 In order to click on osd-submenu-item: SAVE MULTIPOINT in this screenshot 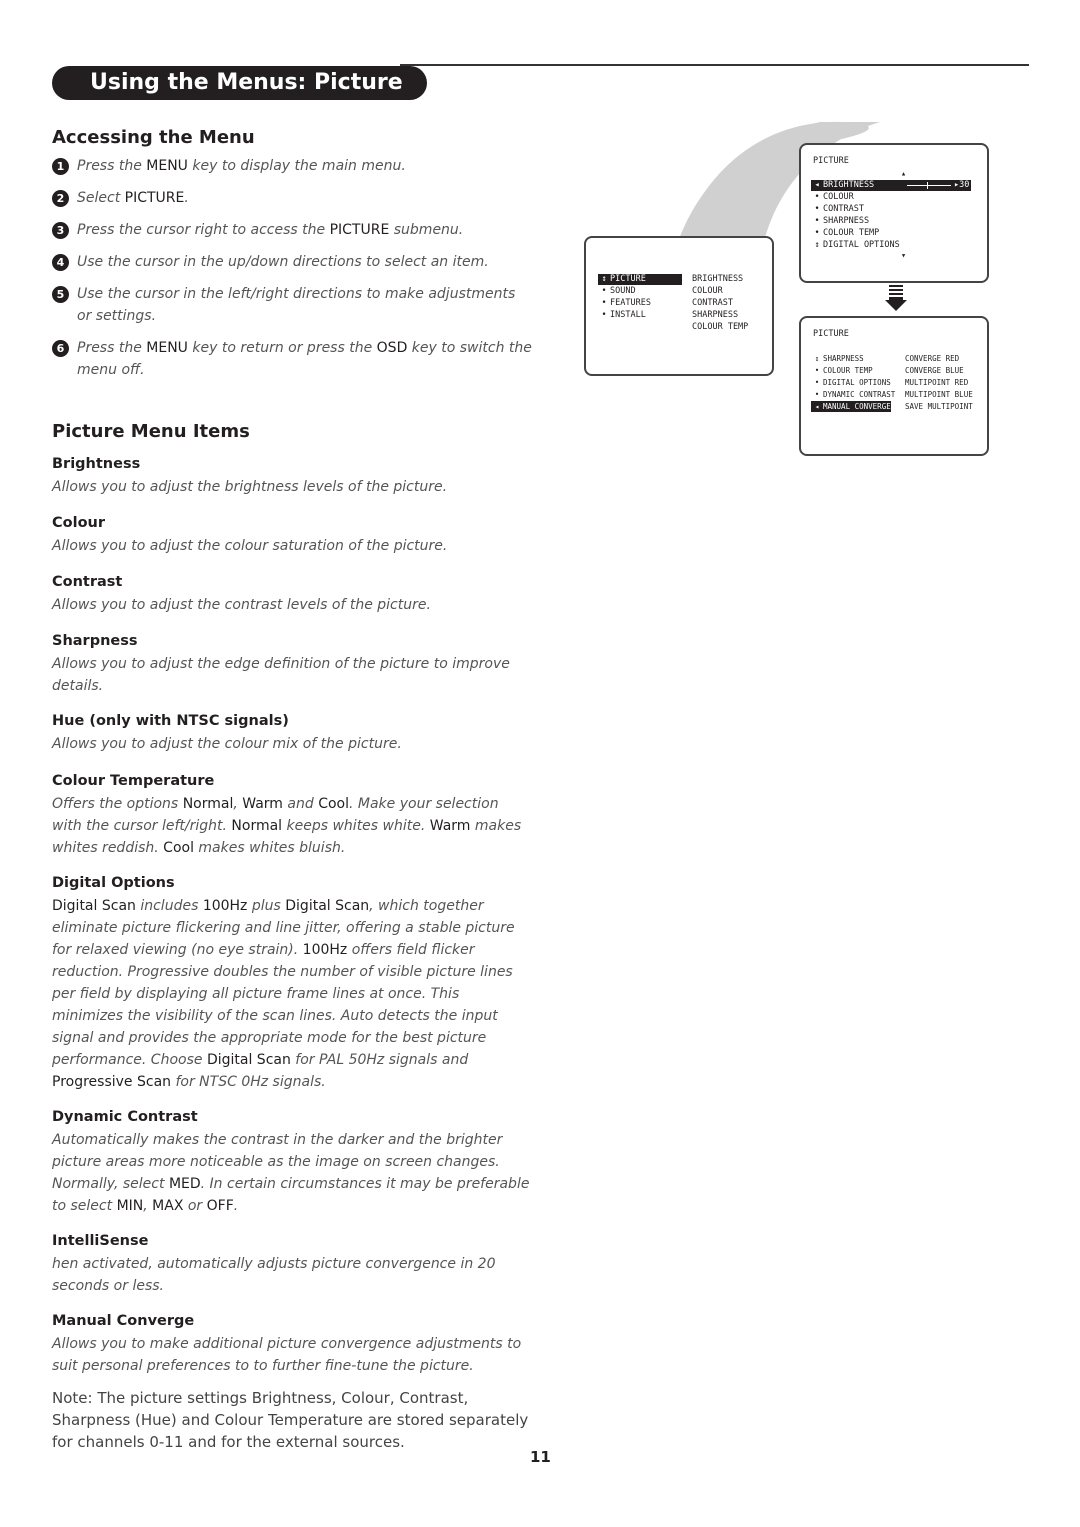, I will do `click(939, 406)`.